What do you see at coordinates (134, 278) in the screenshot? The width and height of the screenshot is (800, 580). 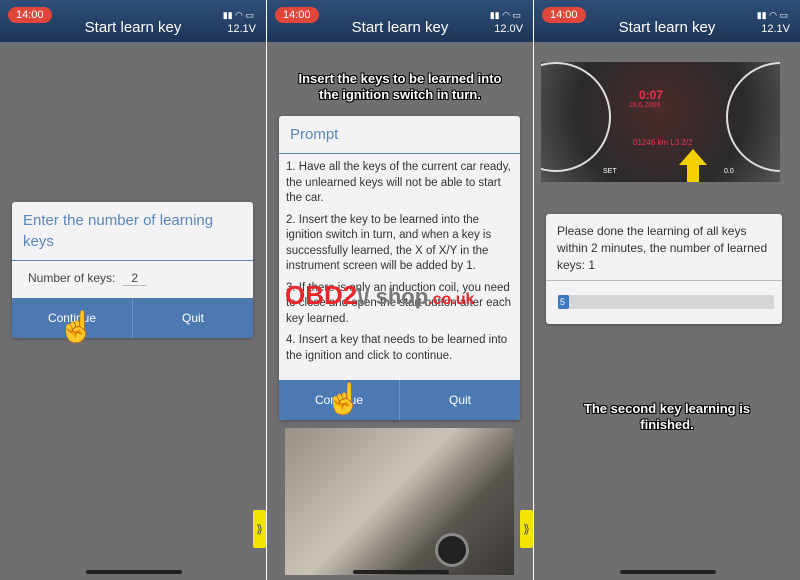 I see `key-count-input: 2` at bounding box center [134, 278].